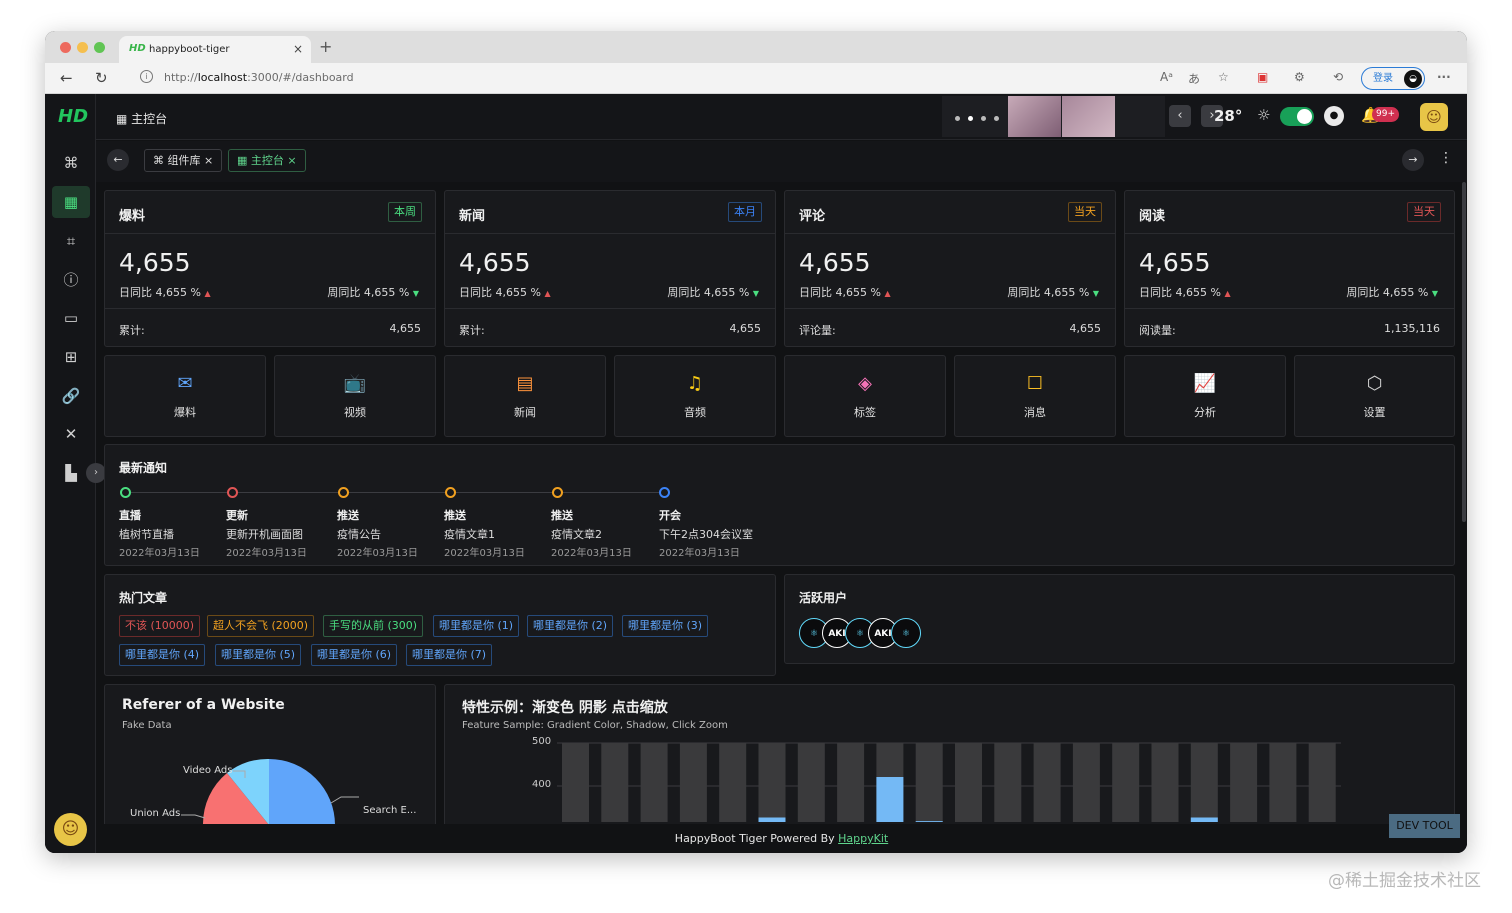  Describe the element at coordinates (1413, 160) in the screenshot. I see `tabs-forward-icon: →` at that location.